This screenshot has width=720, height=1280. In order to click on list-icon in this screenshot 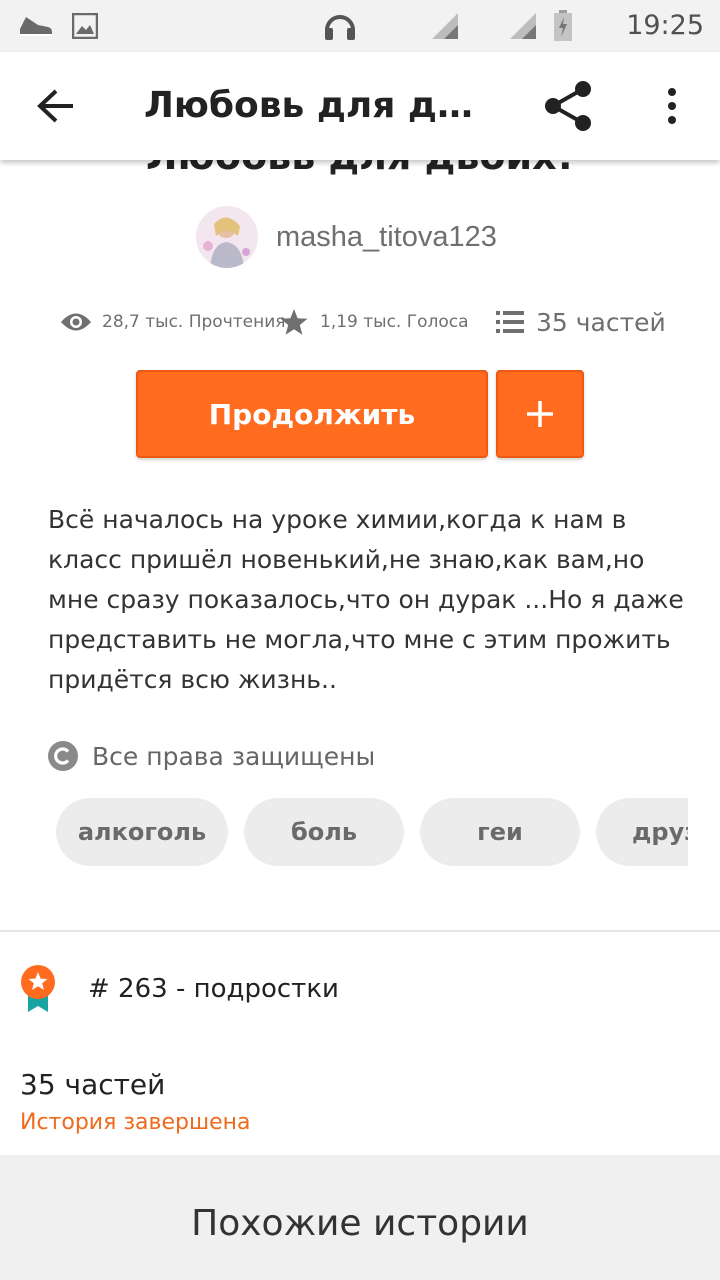, I will do `click(510, 322)`.